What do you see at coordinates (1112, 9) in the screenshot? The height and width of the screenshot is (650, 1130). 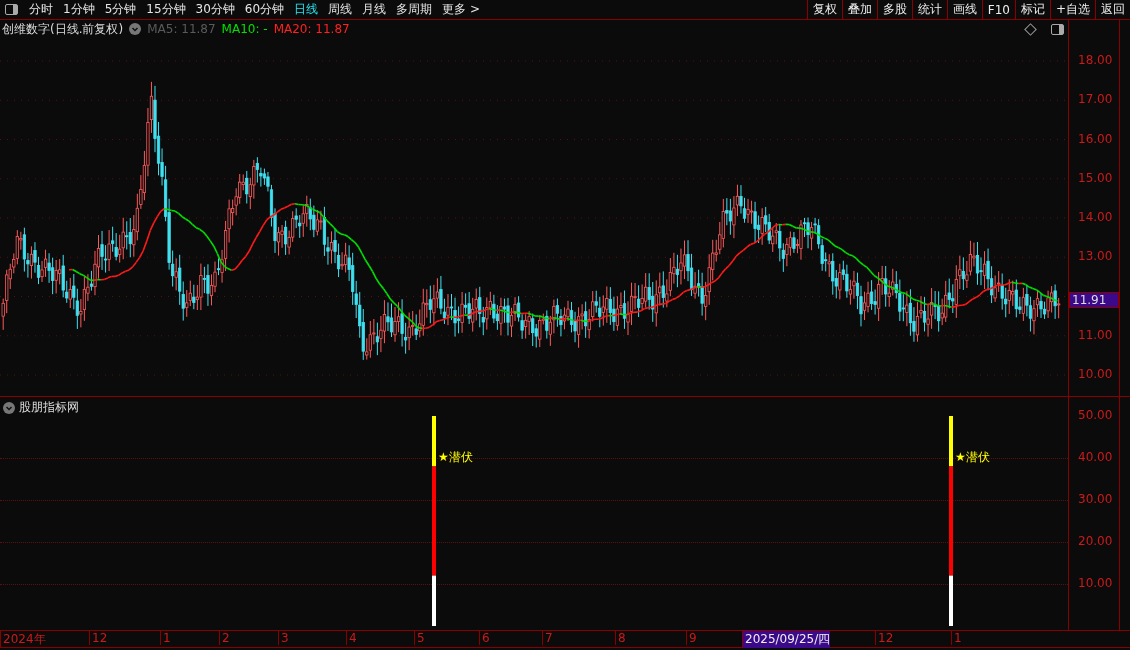 I see `toolbar-button: 返回` at bounding box center [1112, 9].